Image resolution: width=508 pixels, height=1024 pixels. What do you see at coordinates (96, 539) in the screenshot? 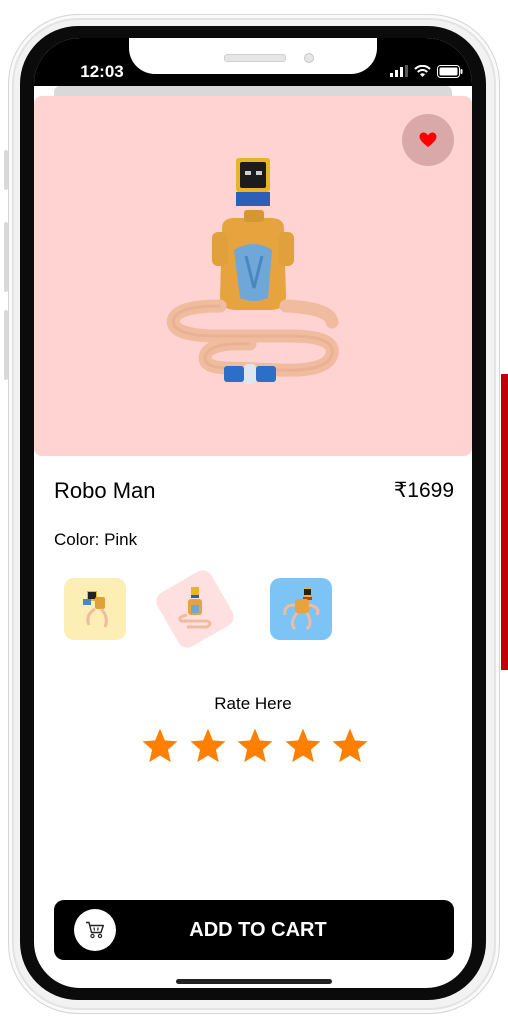
I see `color-label: Color: Pink` at bounding box center [96, 539].